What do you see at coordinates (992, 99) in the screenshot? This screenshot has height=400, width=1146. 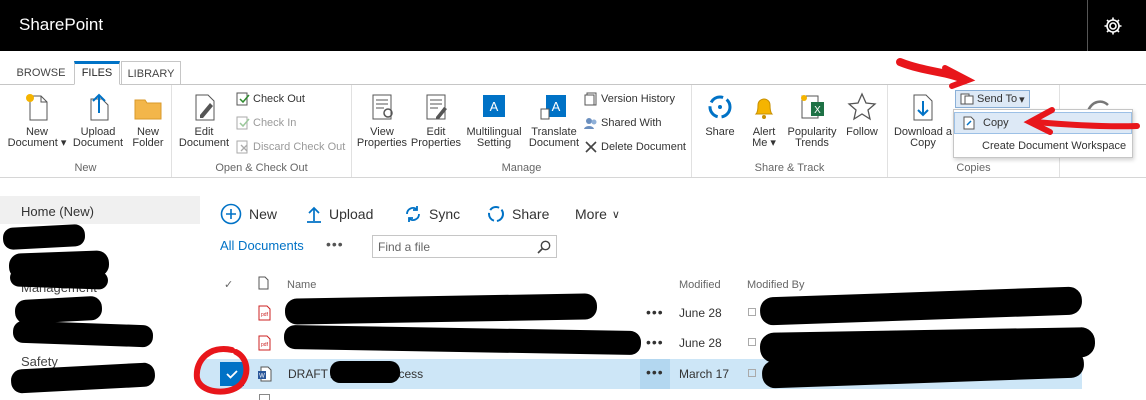 I see `send-to-button: Send To ▾` at bounding box center [992, 99].